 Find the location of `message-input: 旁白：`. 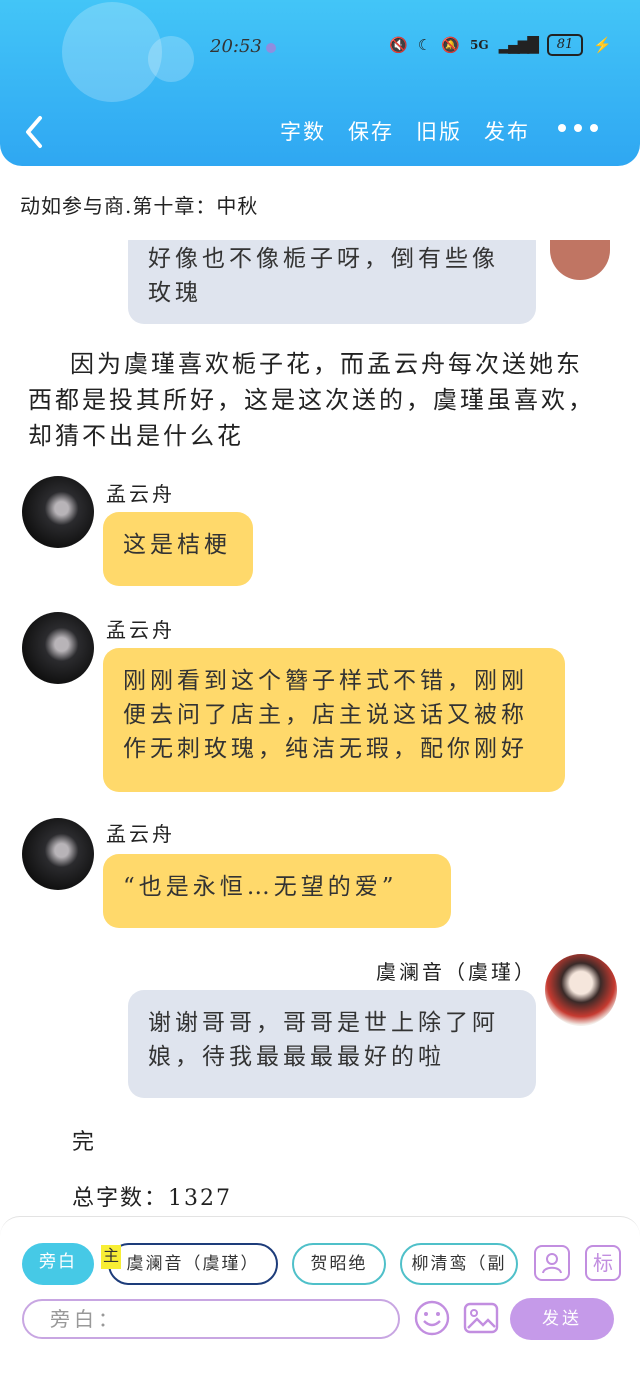

message-input: 旁白： is located at coordinates (211, 1319).